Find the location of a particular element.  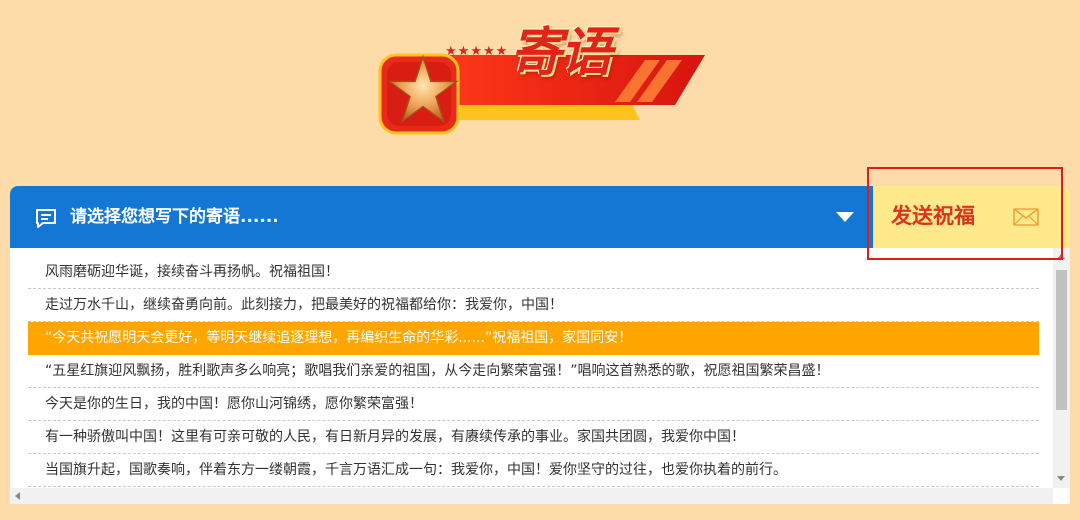

send-blessing-button: 发送祝福 is located at coordinates (969, 217).